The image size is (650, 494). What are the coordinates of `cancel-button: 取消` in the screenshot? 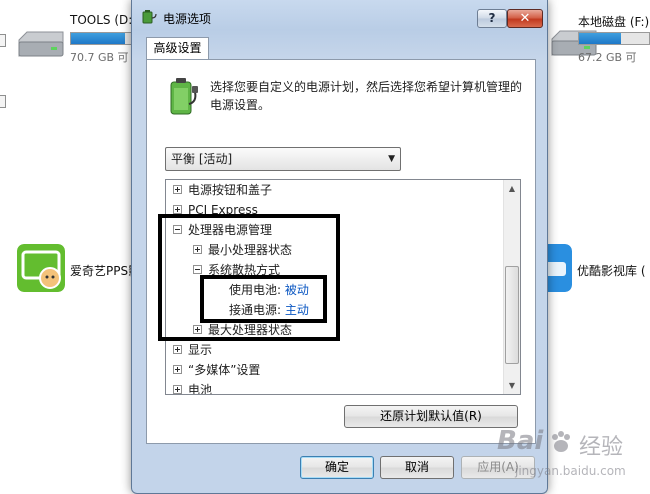 It's located at (417, 467).